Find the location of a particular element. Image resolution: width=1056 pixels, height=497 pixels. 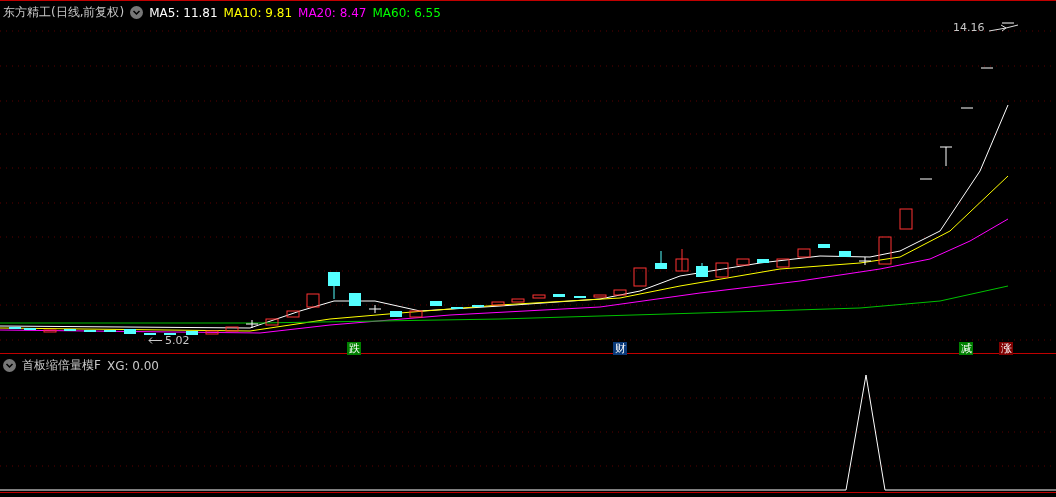

event-marker: 减 is located at coordinates (966, 348).